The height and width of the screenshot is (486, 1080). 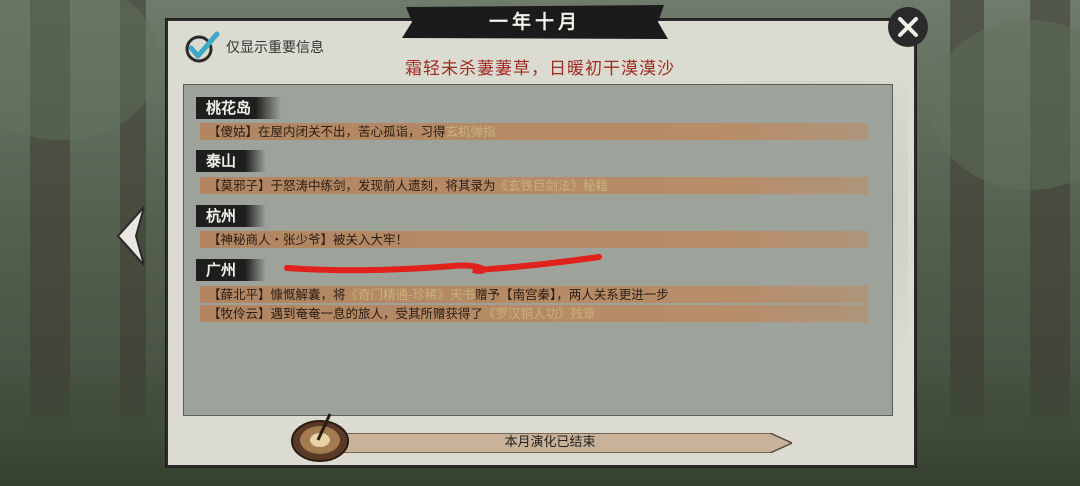 I want to click on red-scribble-mark, so click(x=443, y=264).